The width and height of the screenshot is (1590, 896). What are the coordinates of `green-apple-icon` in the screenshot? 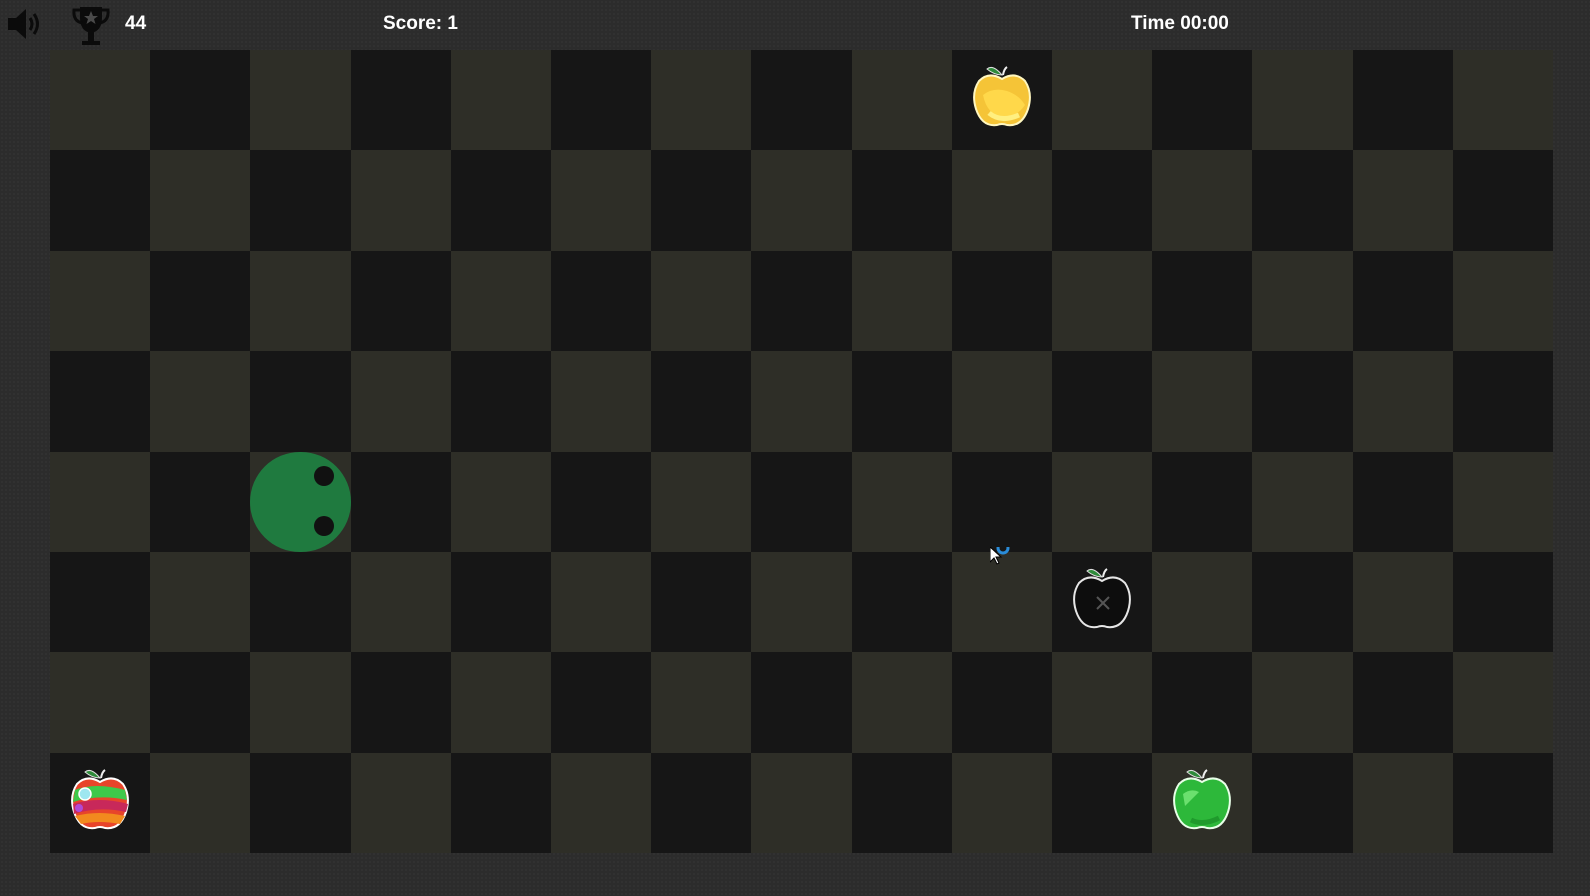 It's located at (1202, 801).